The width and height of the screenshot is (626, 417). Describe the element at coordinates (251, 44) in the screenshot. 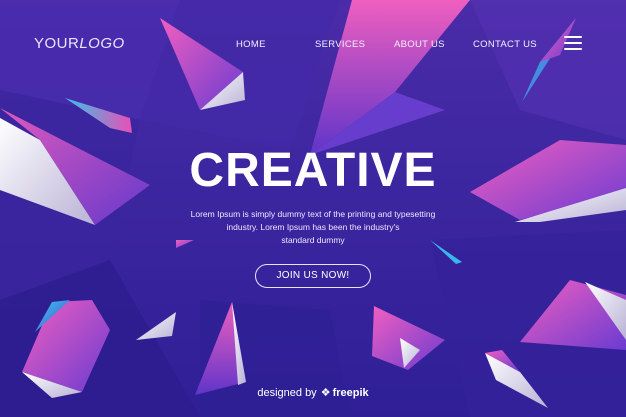

I see `nav-home-link: HOME` at that location.